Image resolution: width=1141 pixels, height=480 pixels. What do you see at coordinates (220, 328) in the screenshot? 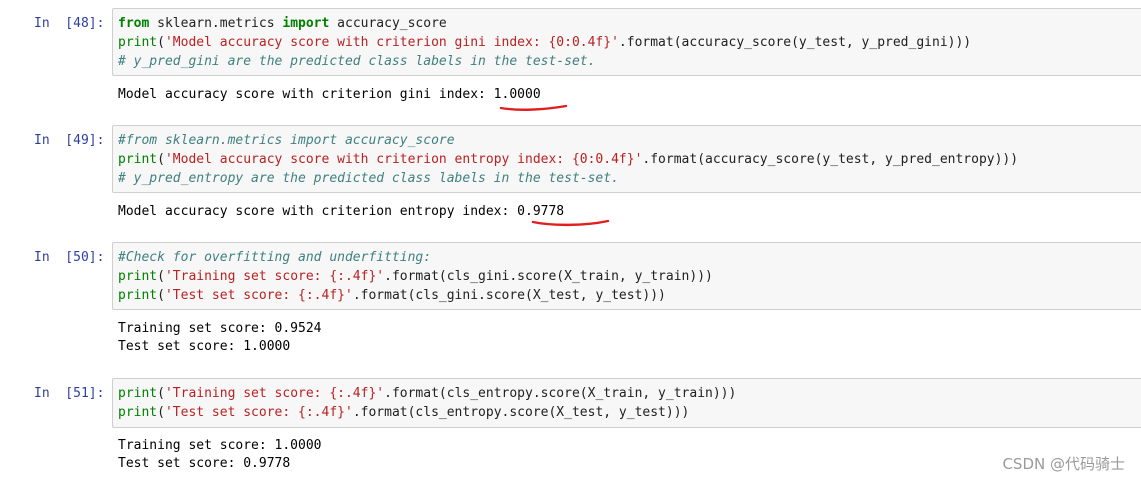
I see `output-line: Training set score: 0.9524` at bounding box center [220, 328].